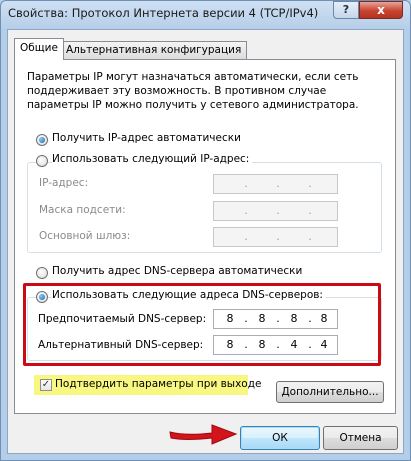 Image resolution: width=411 pixels, height=461 pixels. Describe the element at coordinates (275, 184) in the screenshot. I see `ip-address-input: . . .` at that location.